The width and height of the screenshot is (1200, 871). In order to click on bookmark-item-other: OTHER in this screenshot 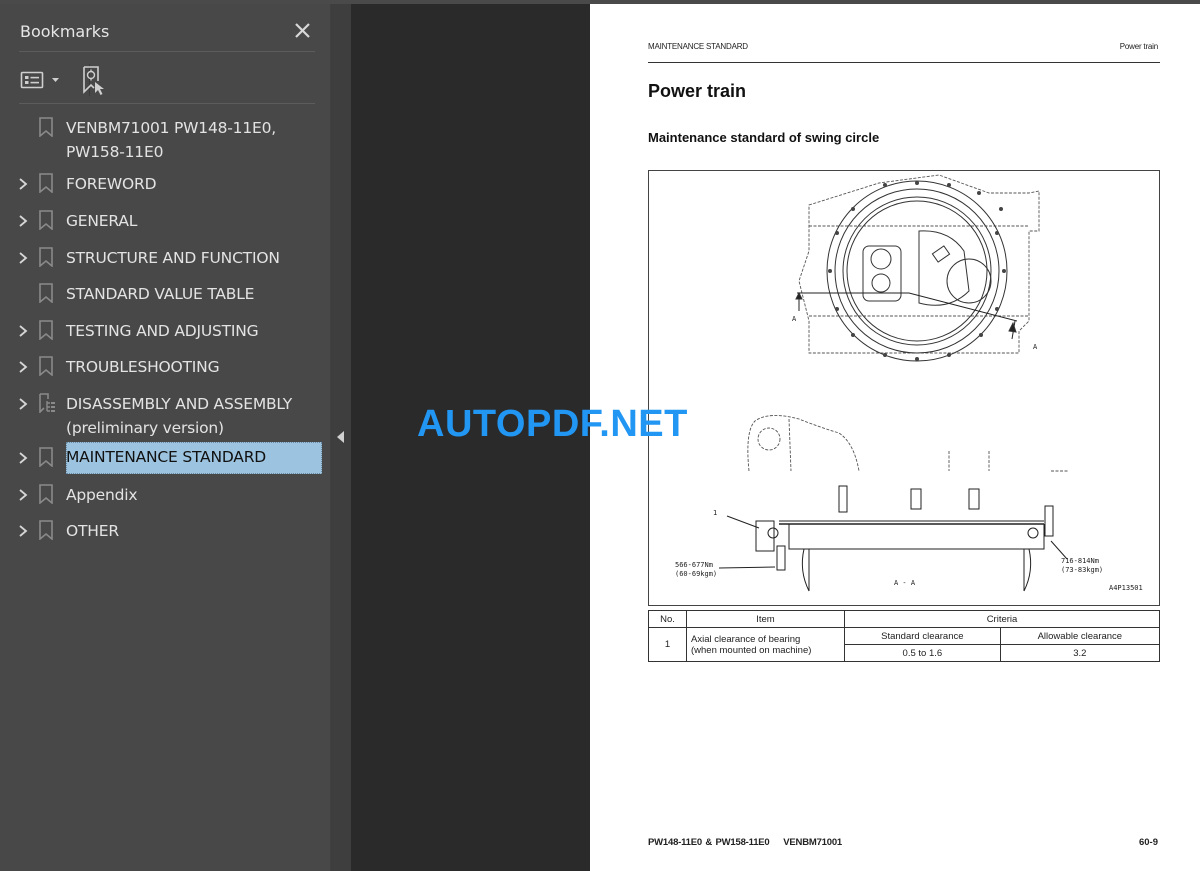, I will do `click(165, 531)`.